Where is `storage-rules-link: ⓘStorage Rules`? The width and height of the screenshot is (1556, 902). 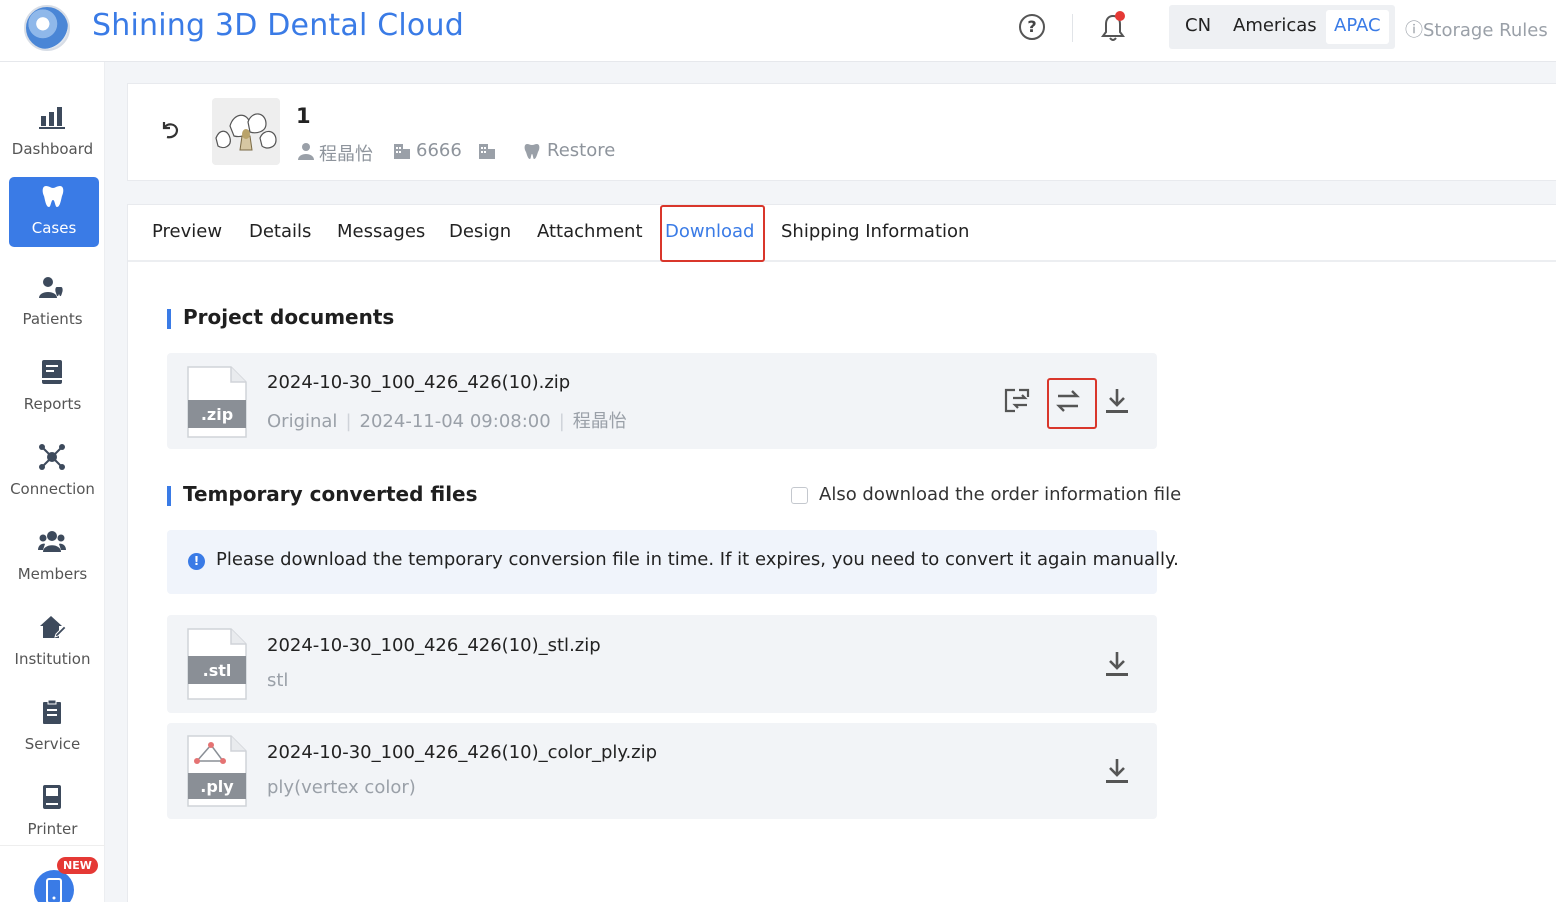 storage-rules-link: ⓘStorage Rules is located at coordinates (1476, 29).